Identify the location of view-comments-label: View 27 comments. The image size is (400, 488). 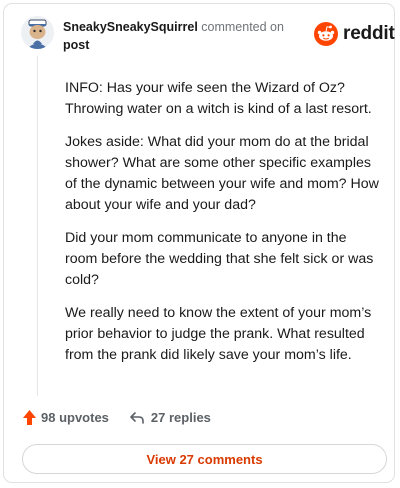
(204, 459).